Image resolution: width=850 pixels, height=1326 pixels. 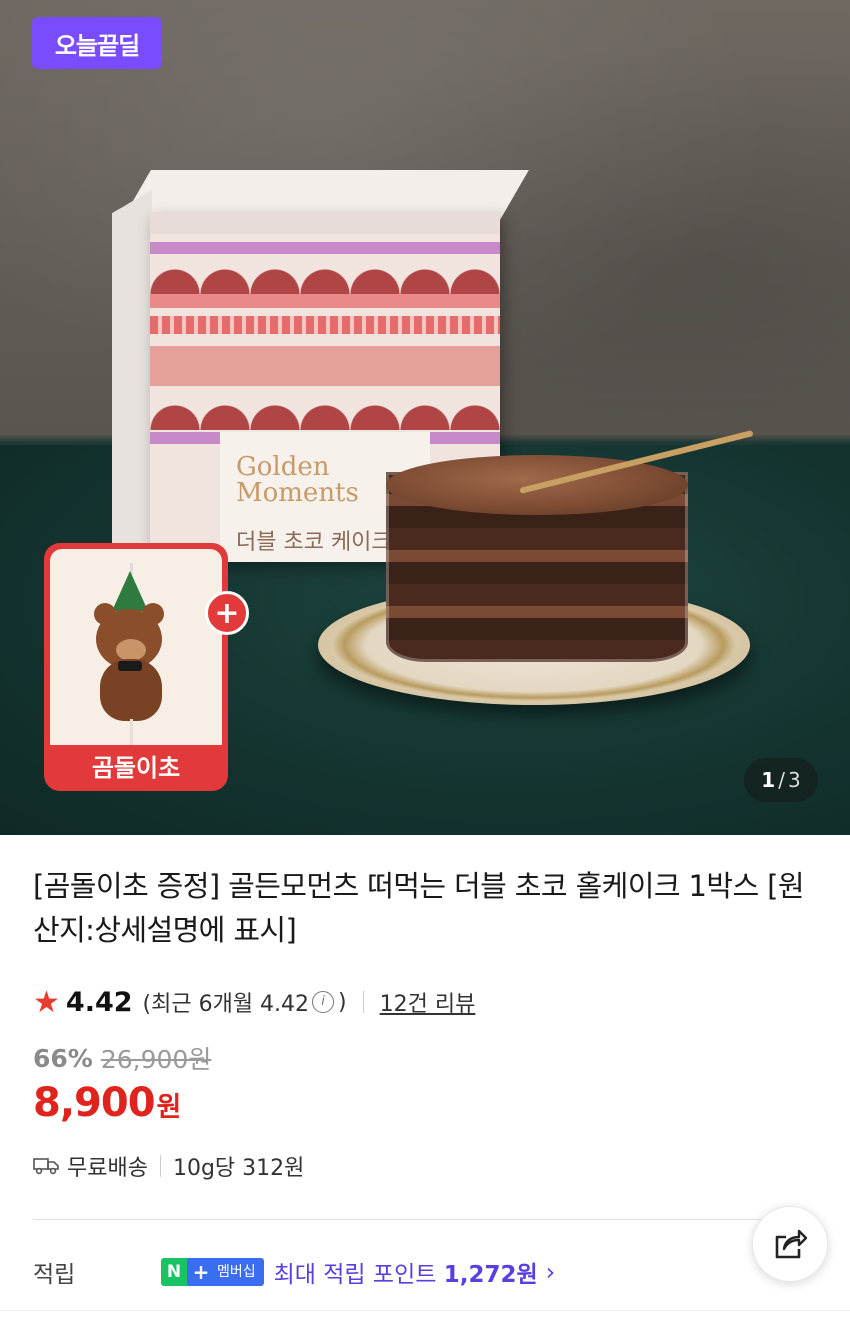 I want to click on discount-rate: 66%, so click(x=63, y=1058).